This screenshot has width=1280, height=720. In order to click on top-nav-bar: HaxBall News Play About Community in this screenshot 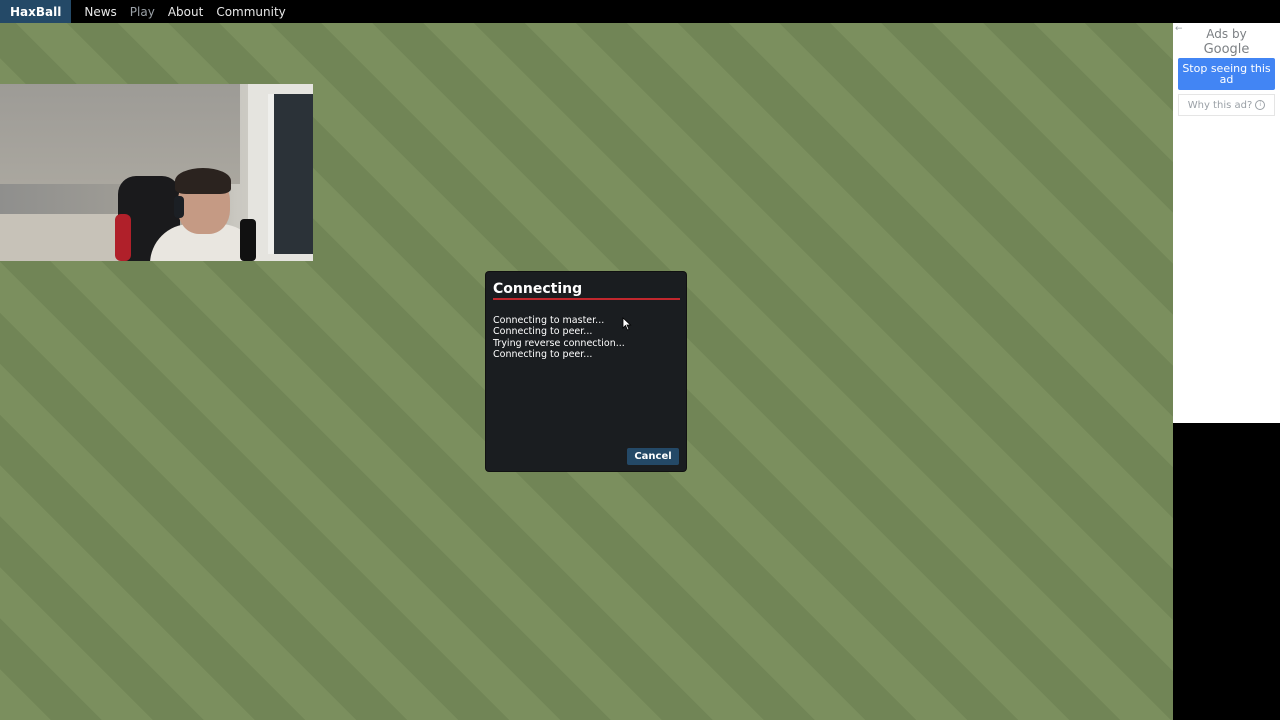, I will do `click(640, 11)`.